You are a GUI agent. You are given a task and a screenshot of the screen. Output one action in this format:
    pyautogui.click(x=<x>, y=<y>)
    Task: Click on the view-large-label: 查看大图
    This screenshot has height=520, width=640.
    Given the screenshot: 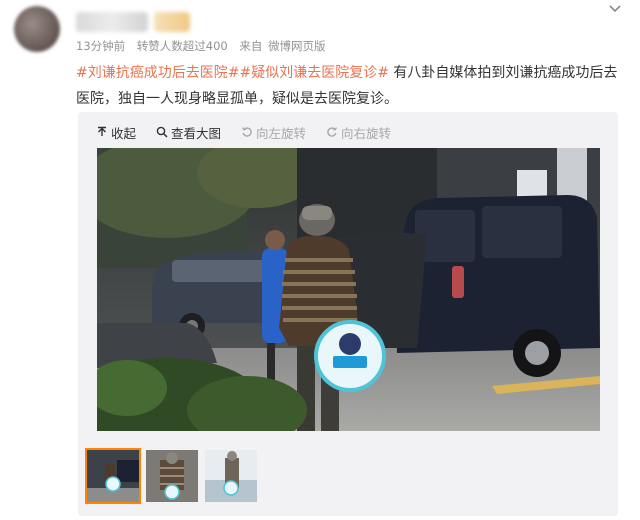 What is the action you would take?
    pyautogui.click(x=196, y=133)
    